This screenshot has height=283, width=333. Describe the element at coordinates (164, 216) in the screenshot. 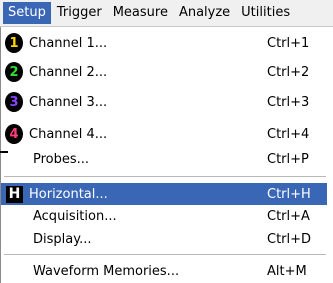

I see `menu-item-acquisition: Acquisition... Ctrl+A` at that location.